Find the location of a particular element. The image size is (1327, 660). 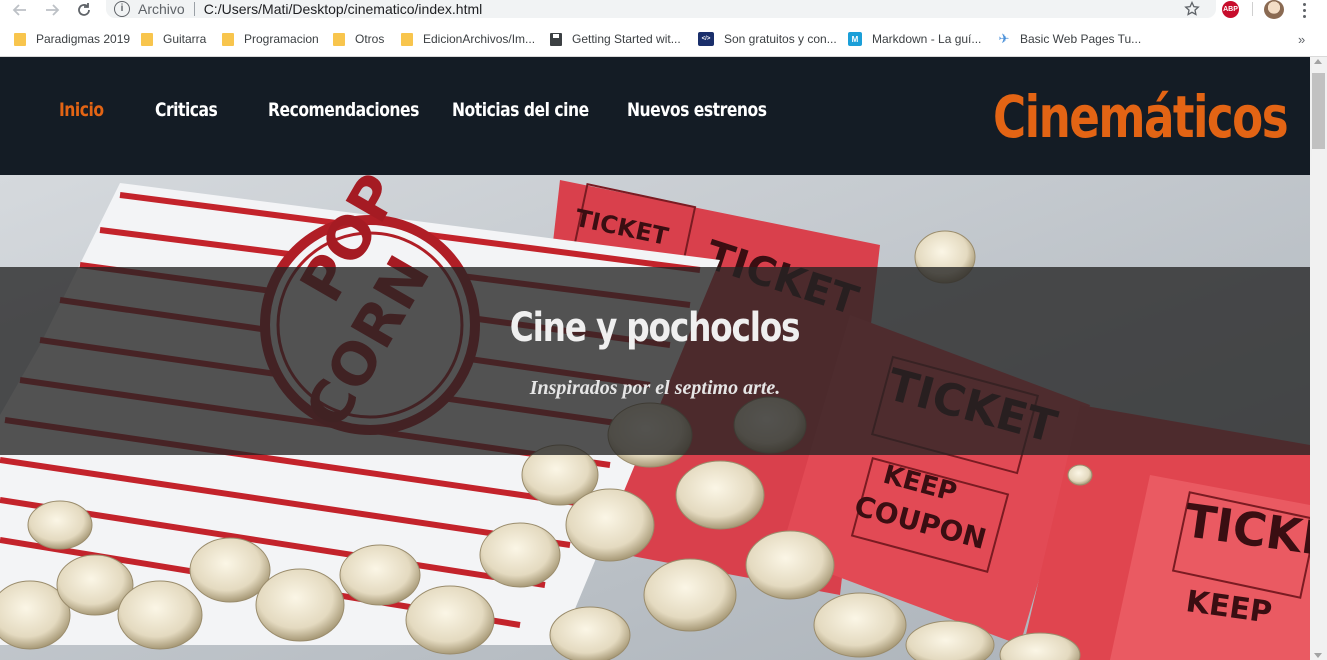

bookmark-item: Otros is located at coordinates (358, 39).